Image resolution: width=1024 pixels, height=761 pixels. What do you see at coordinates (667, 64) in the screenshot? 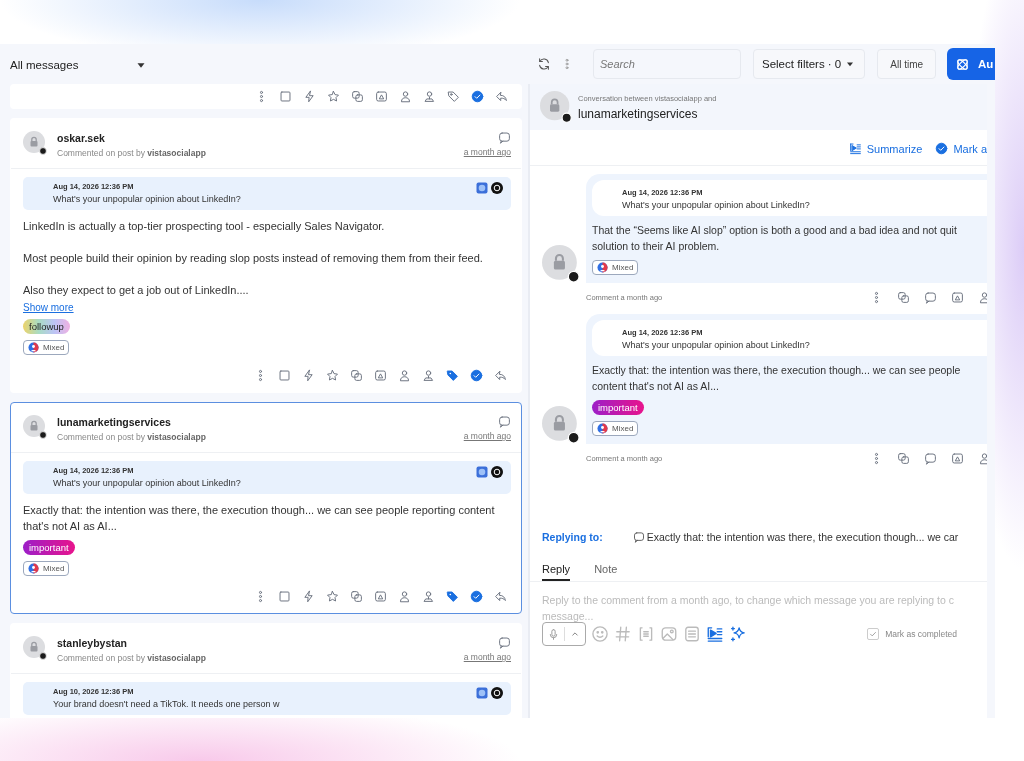
I see `search-field: Search` at bounding box center [667, 64].